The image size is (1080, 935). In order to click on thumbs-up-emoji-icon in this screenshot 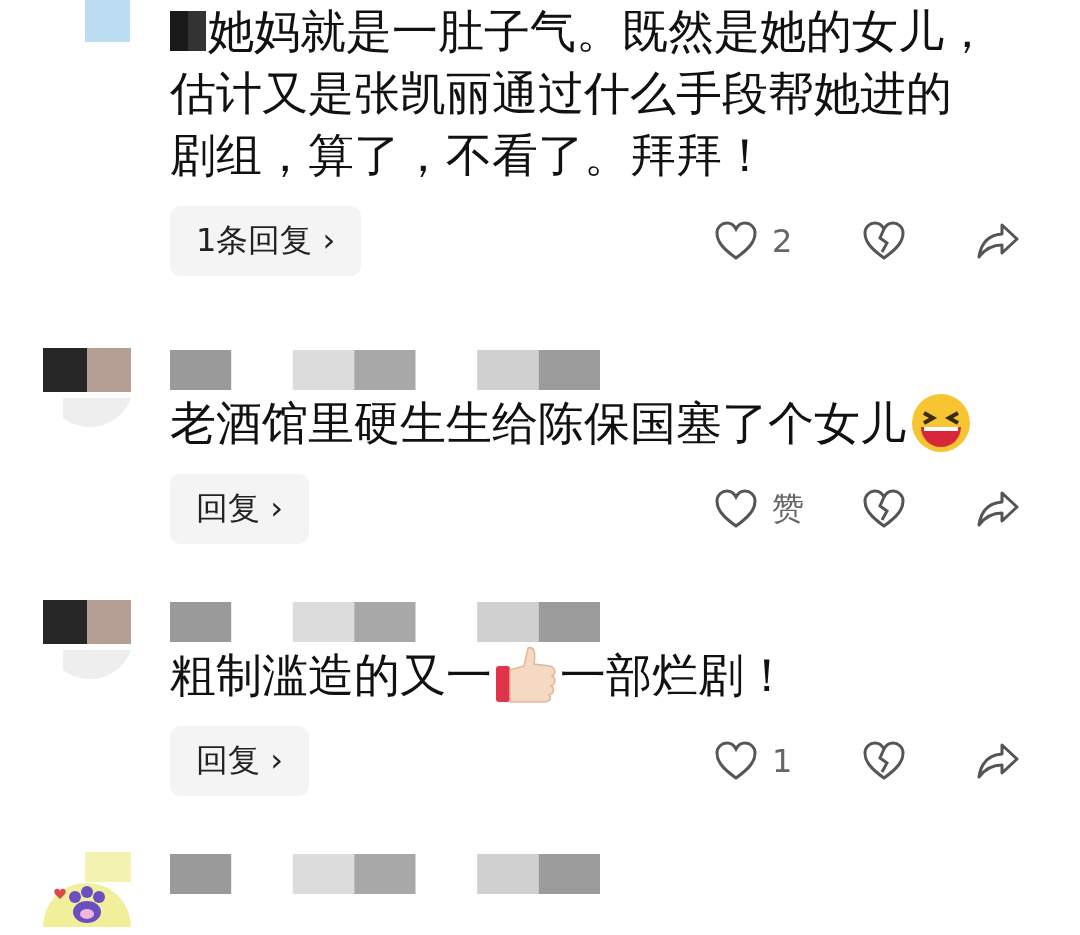, I will do `click(526, 675)`.